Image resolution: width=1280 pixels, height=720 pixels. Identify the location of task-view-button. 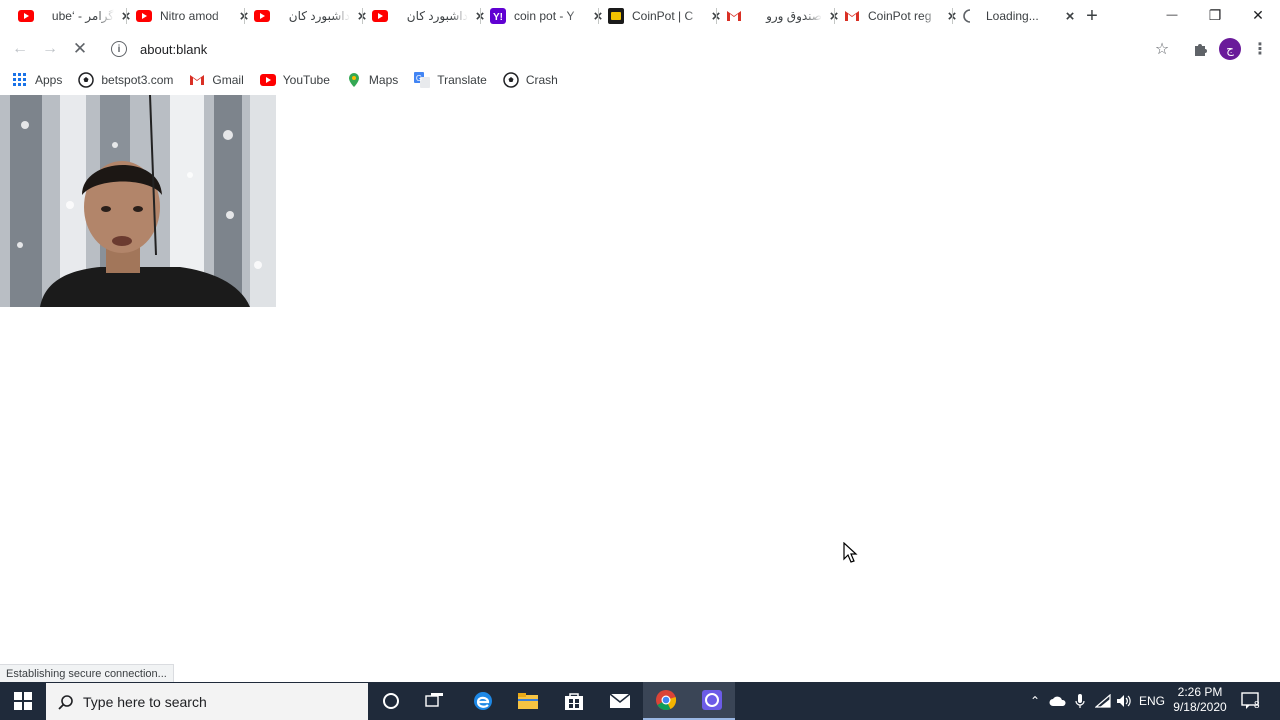
(435, 701).